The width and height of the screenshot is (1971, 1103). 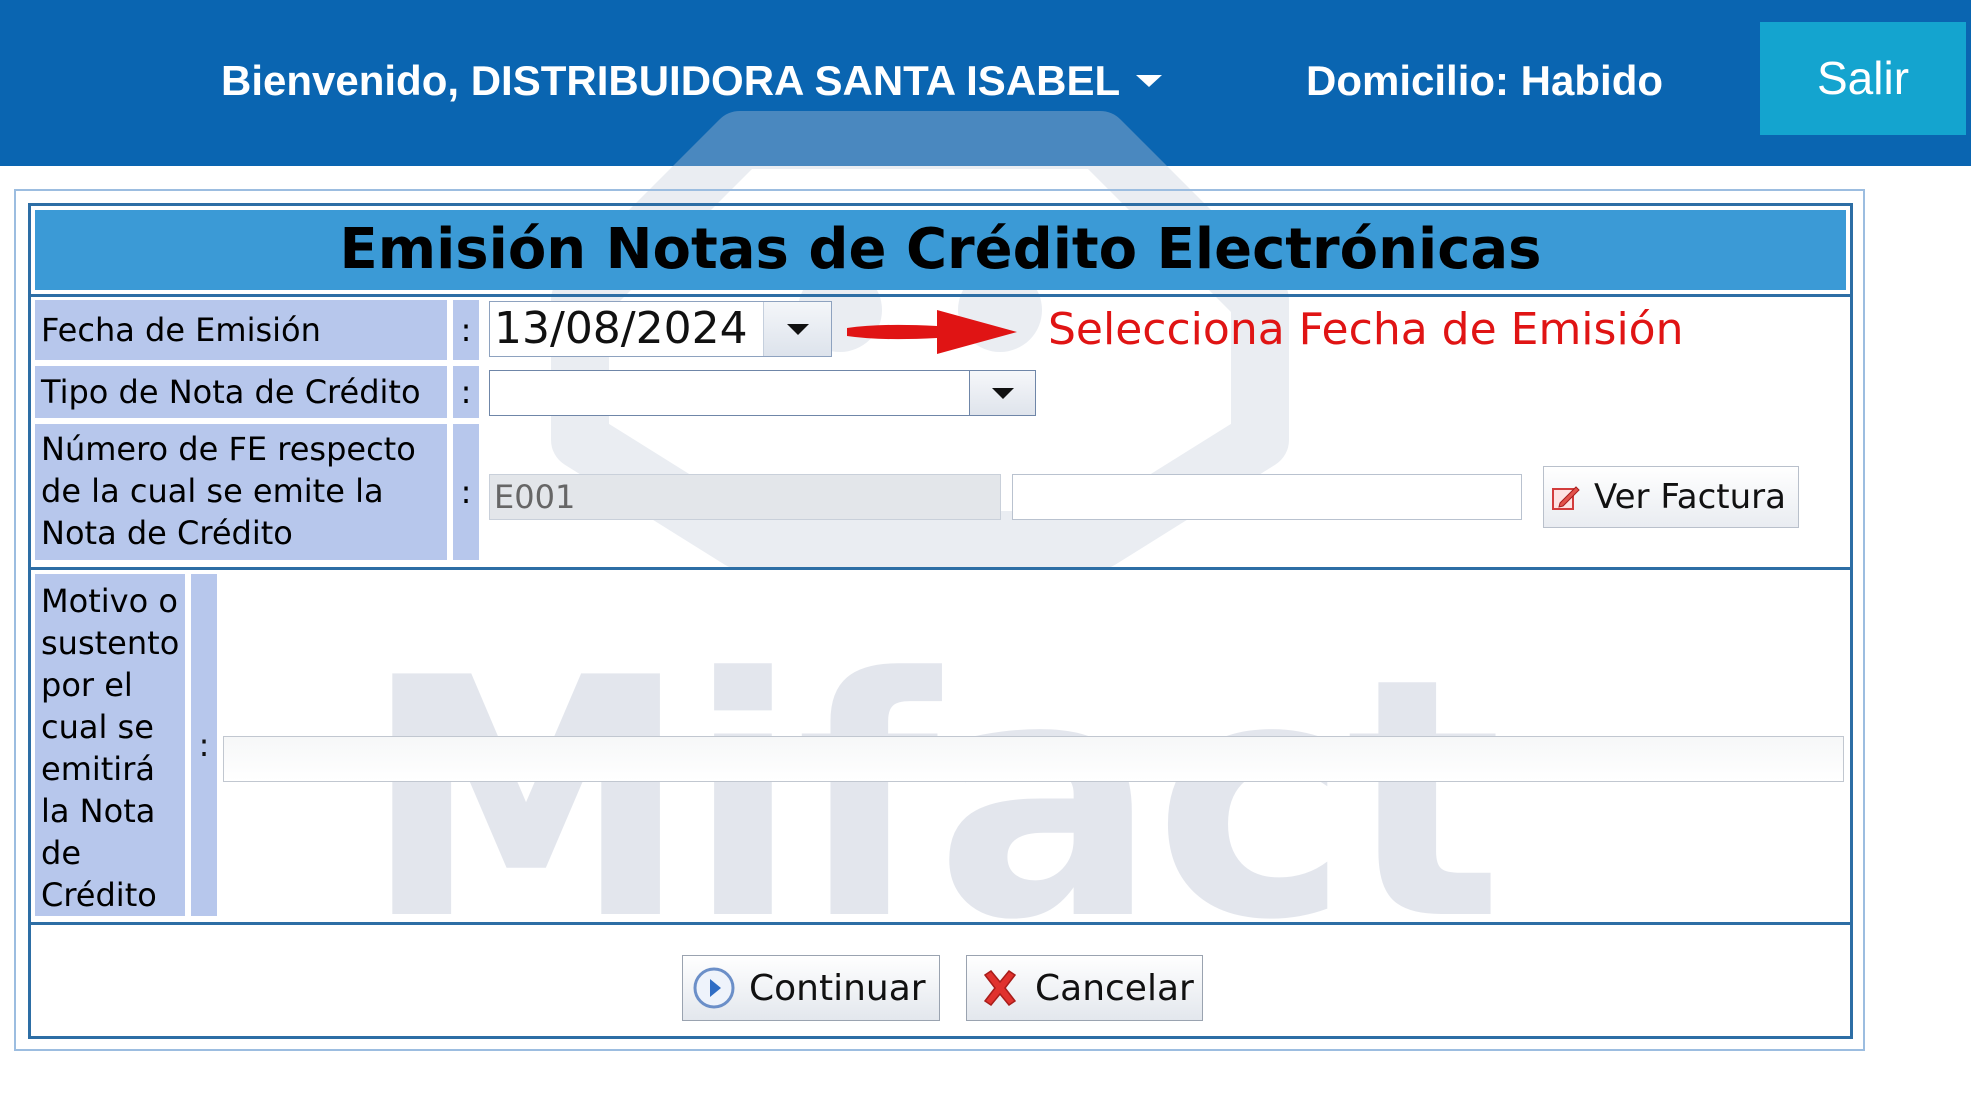 I want to click on tipo-nota-select, so click(x=762, y=393).